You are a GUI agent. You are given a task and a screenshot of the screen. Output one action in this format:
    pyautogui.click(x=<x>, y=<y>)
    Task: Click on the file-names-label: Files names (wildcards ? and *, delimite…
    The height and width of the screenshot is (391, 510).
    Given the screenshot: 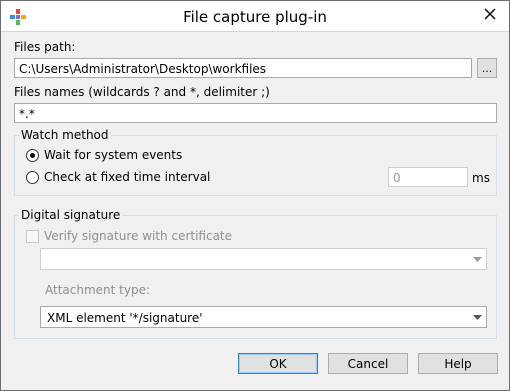 What is the action you would take?
    pyautogui.click(x=142, y=92)
    